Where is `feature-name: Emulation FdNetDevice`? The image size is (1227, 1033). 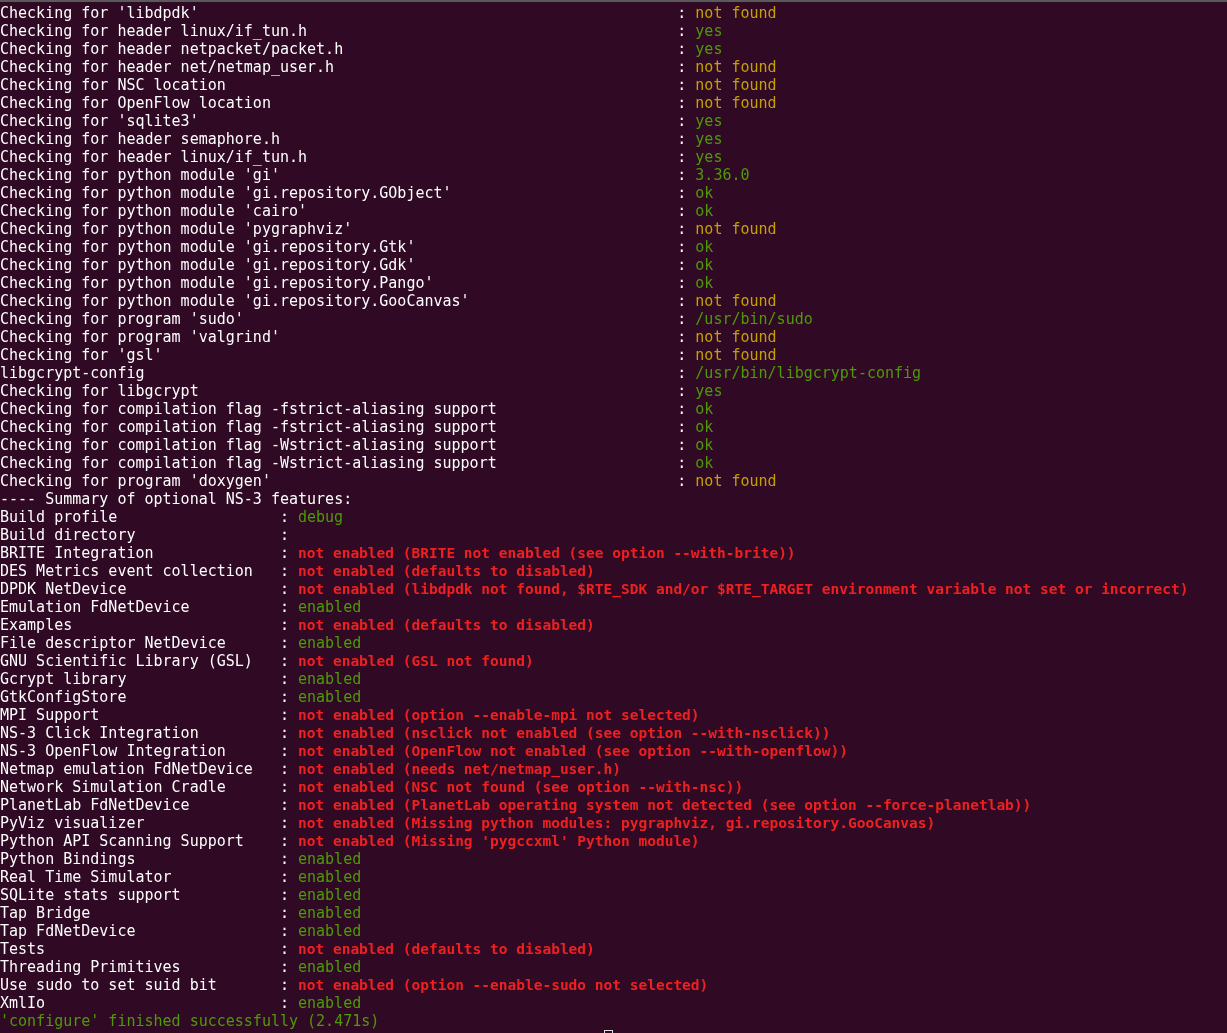 feature-name: Emulation FdNetDevice is located at coordinates (95, 607).